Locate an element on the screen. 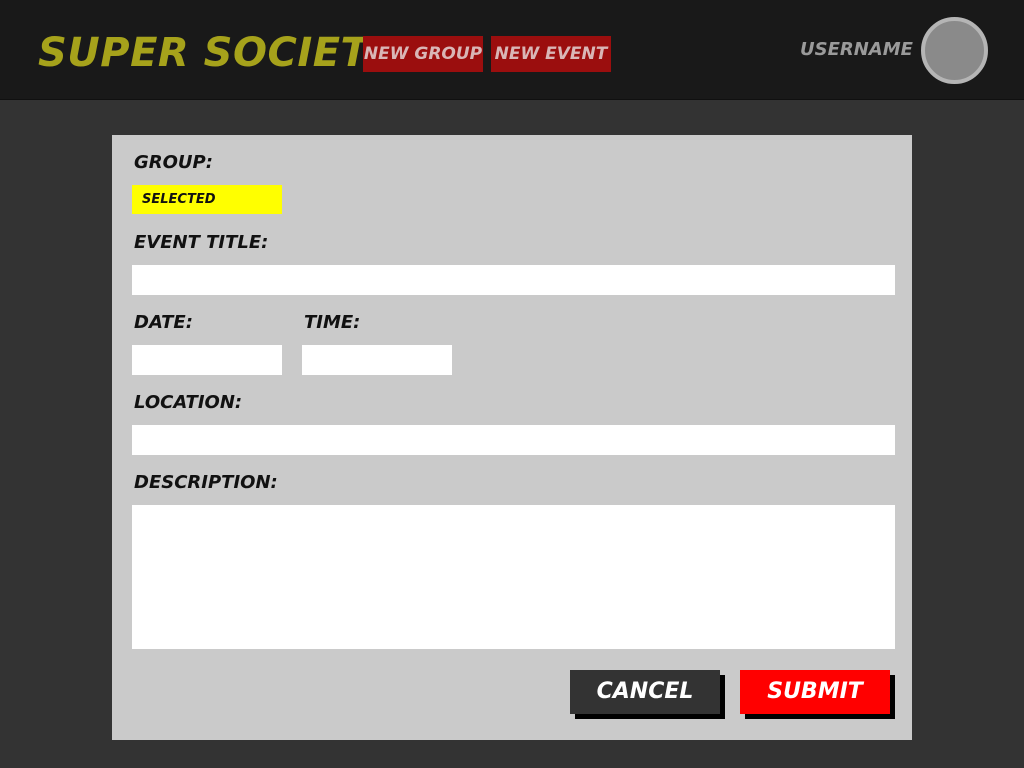 The width and height of the screenshot is (1024, 768). event-title-input is located at coordinates (513, 280).